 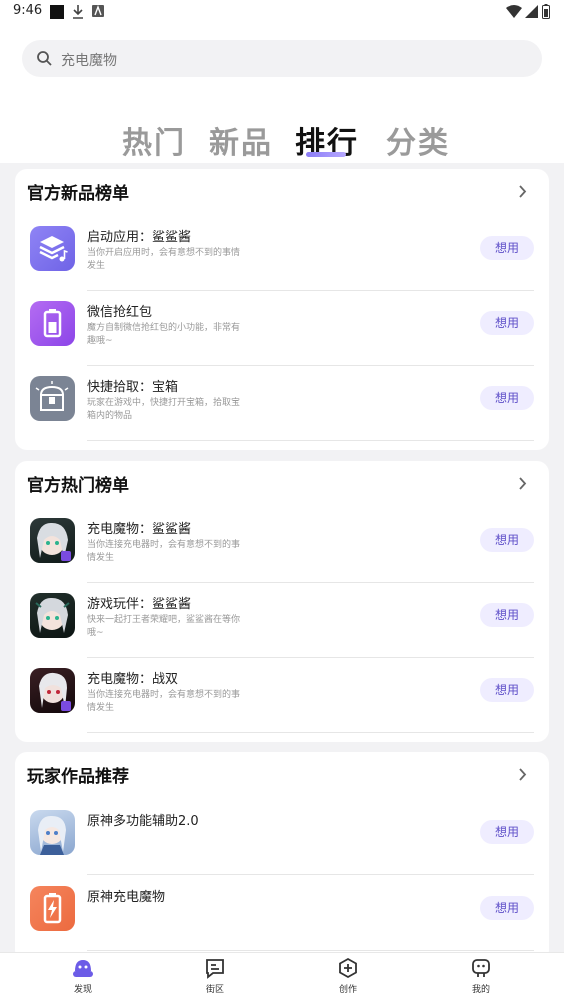 What do you see at coordinates (52, 248) in the screenshot?
I see `layers-music-icon` at bounding box center [52, 248].